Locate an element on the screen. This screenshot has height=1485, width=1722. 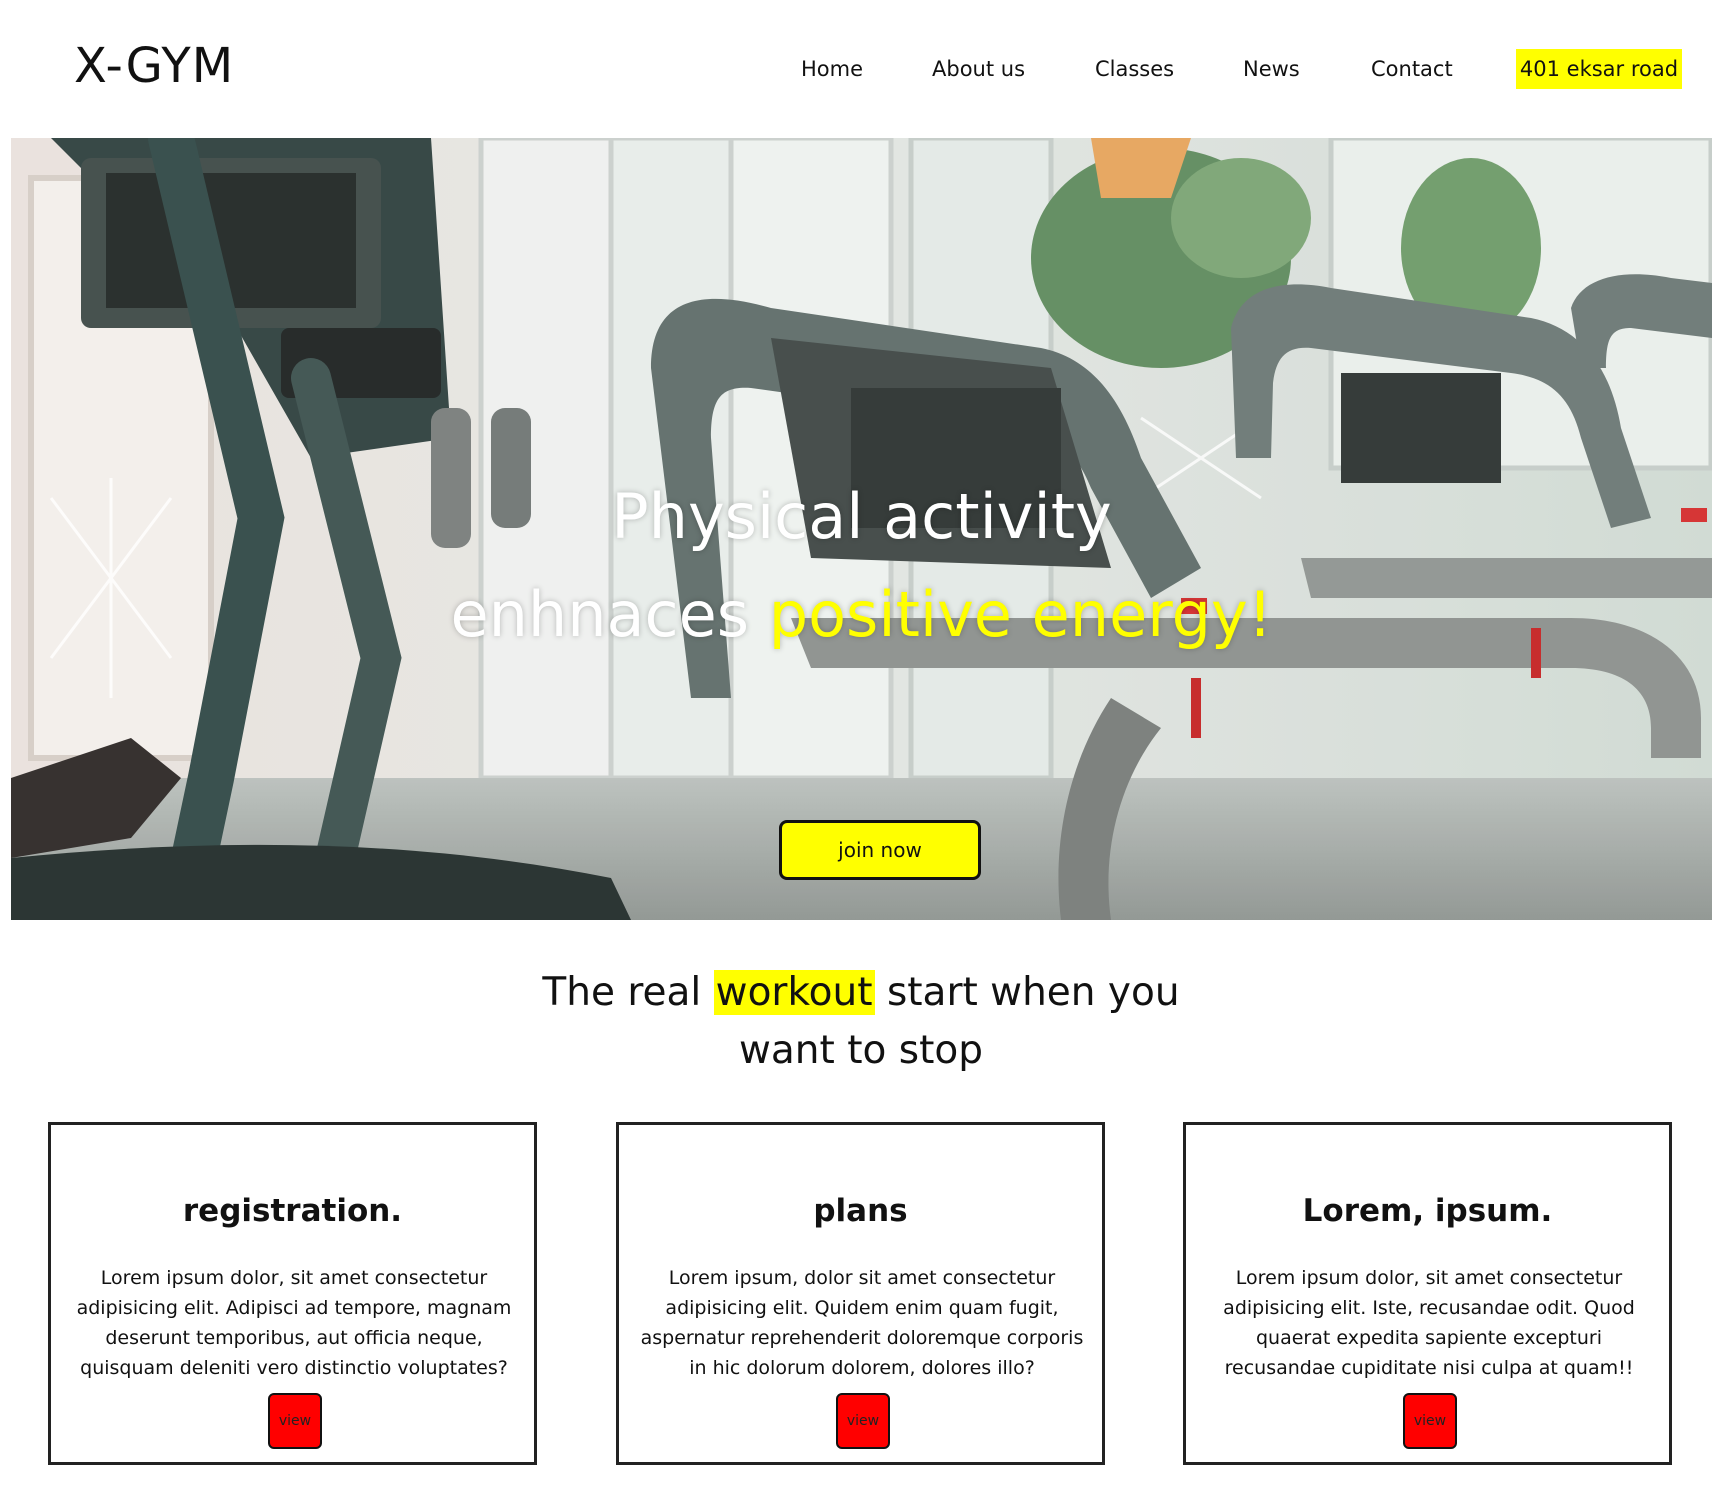
tagline-text: The real is located at coordinates (622, 992).